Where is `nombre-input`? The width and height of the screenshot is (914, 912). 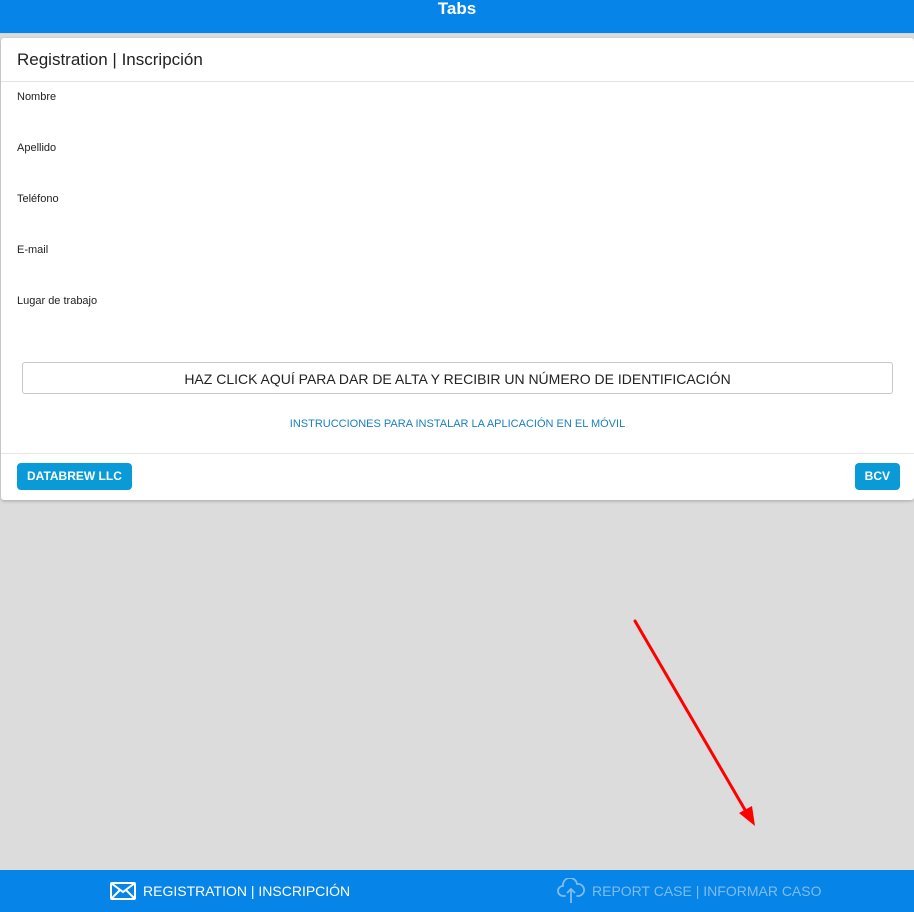 nombre-input is located at coordinates (459, 117).